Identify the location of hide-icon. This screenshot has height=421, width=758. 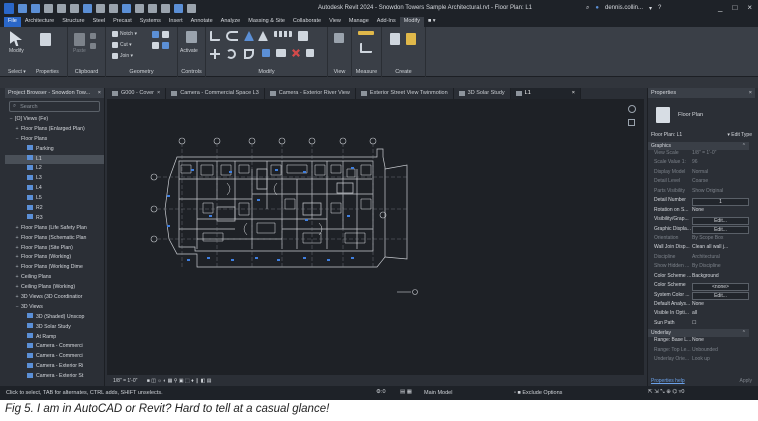
(339, 38).